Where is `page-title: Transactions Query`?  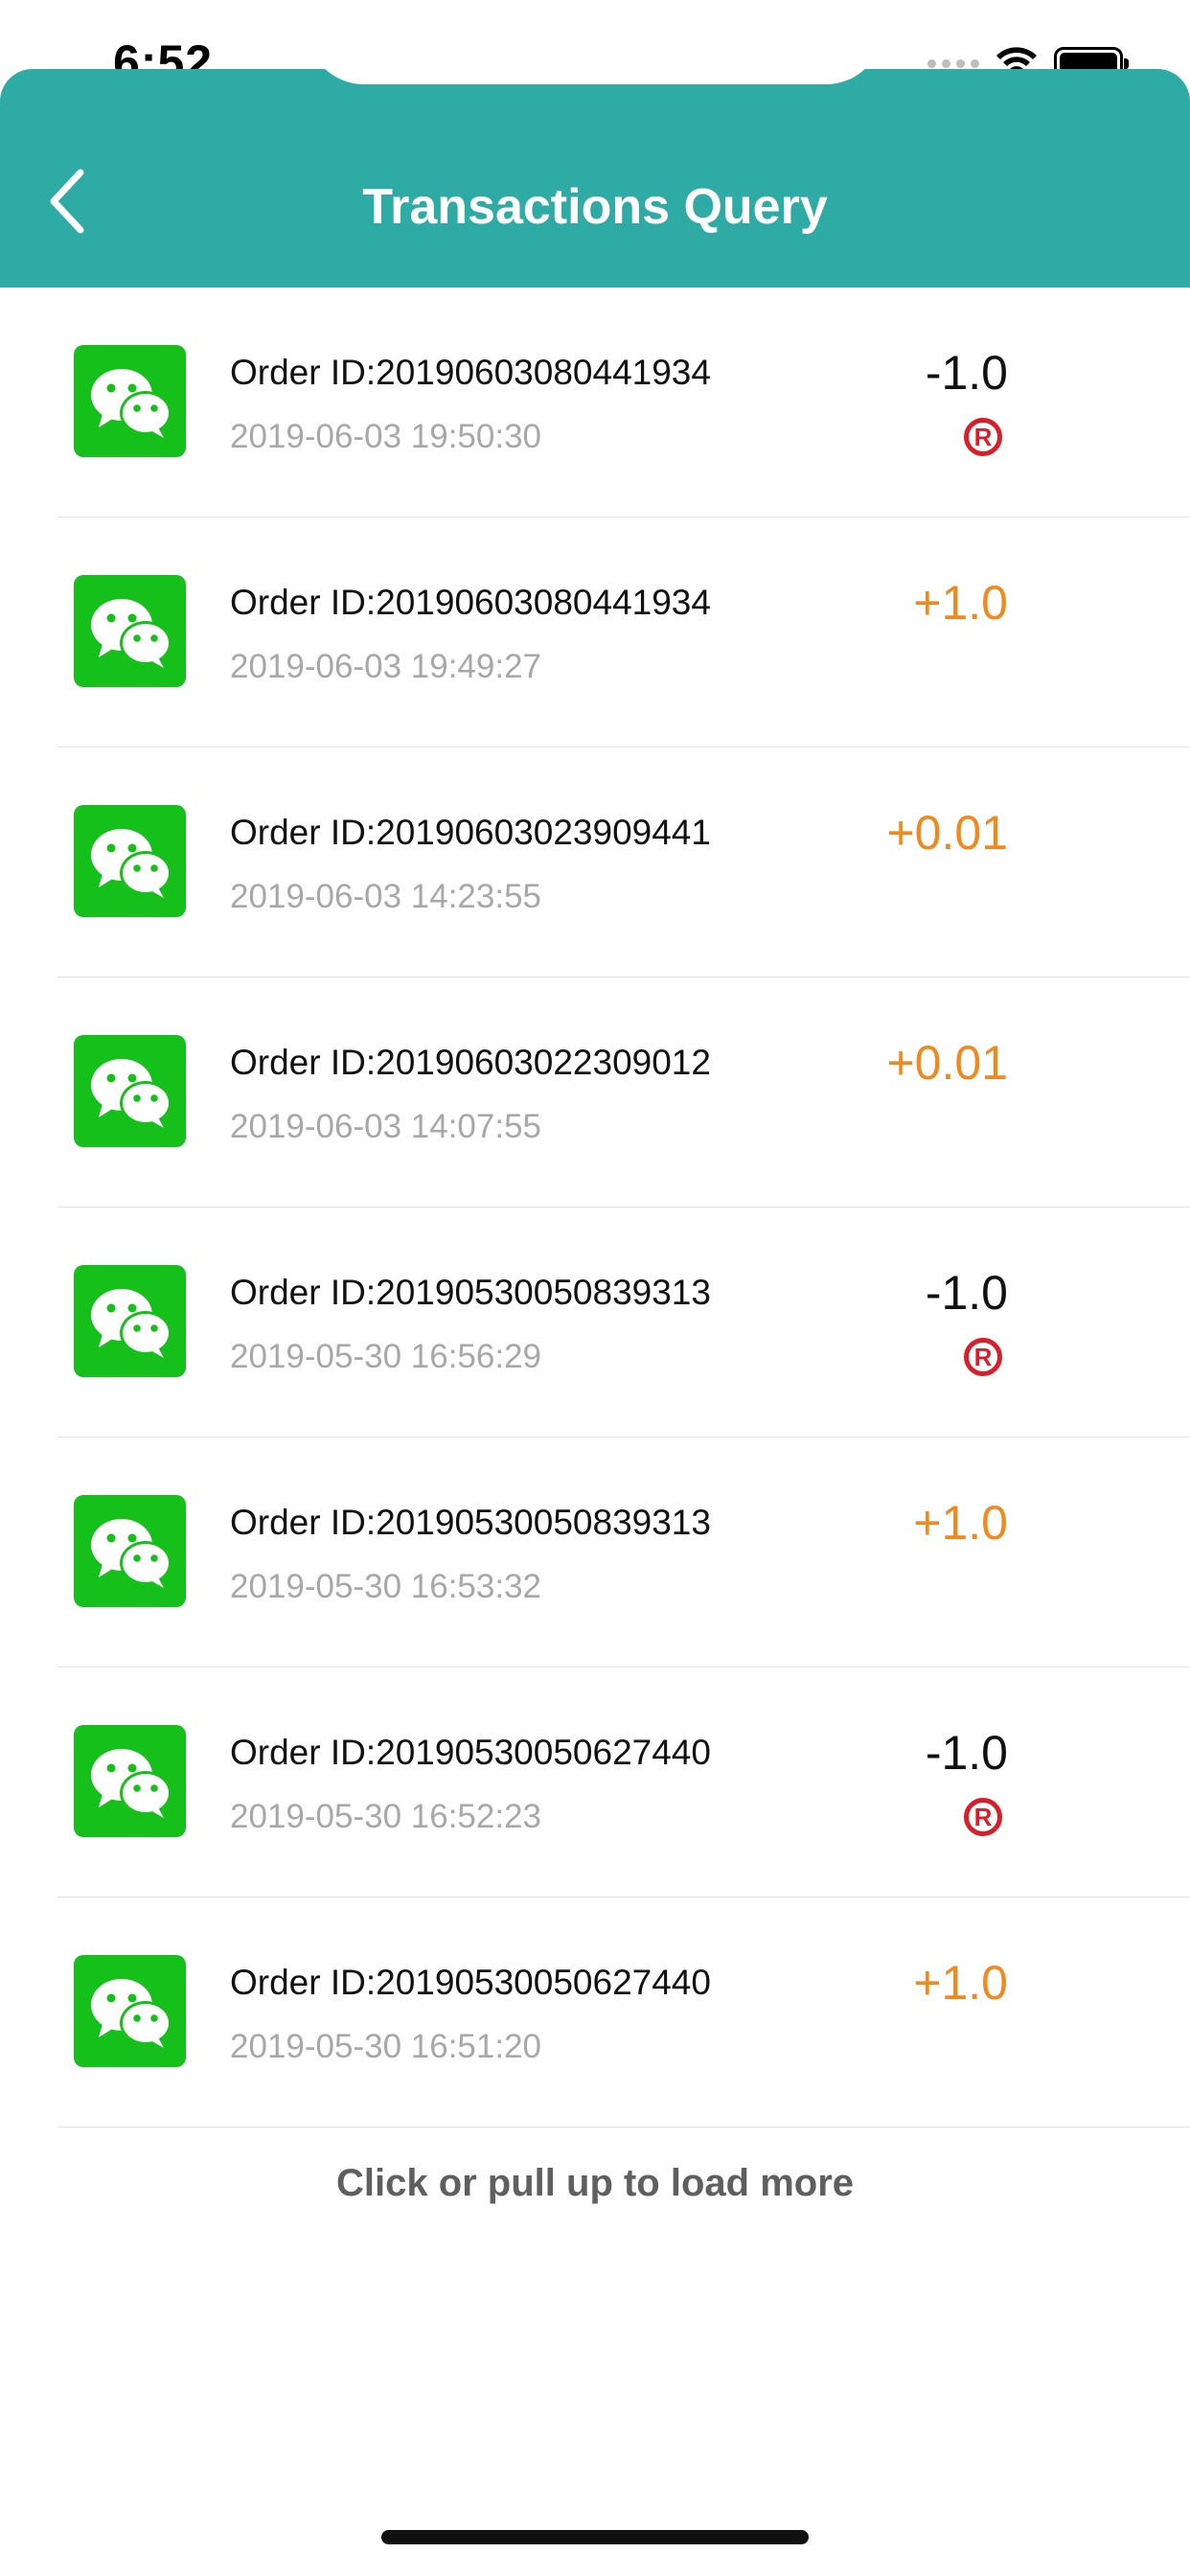
page-title: Transactions Query is located at coordinates (595, 207).